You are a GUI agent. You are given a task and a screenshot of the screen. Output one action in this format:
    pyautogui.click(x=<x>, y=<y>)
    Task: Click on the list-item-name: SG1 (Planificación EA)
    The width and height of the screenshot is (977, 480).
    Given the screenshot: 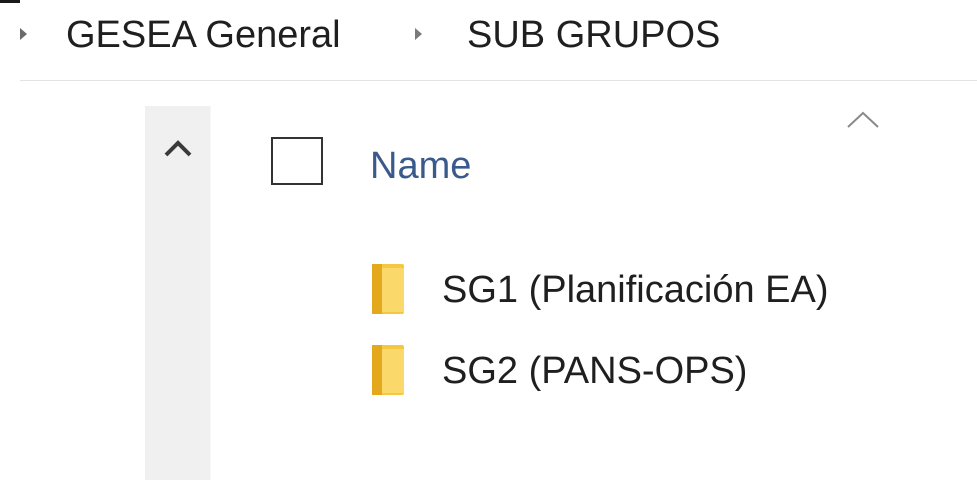 What is the action you would take?
    pyautogui.click(x=635, y=290)
    